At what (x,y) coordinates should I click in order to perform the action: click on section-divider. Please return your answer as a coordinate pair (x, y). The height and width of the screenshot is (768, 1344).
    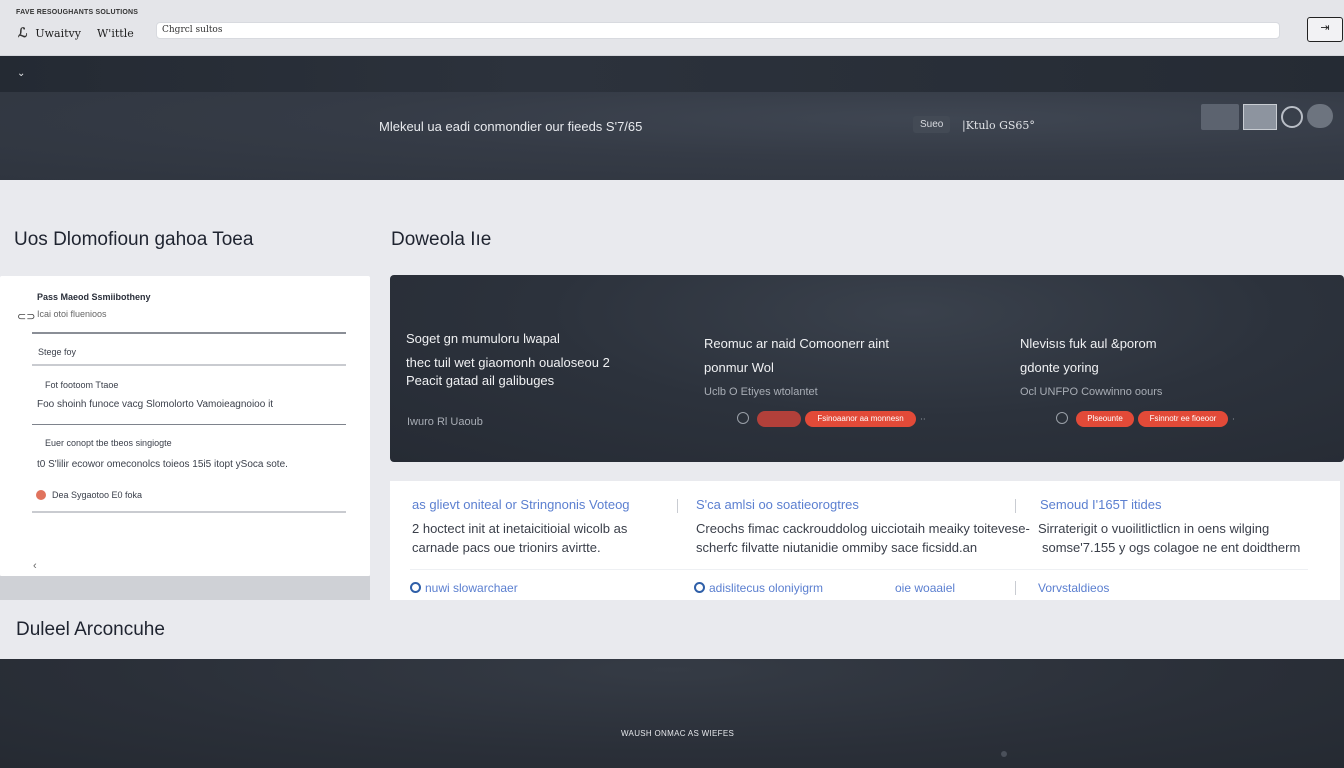
    Looking at the image, I should click on (189, 424).